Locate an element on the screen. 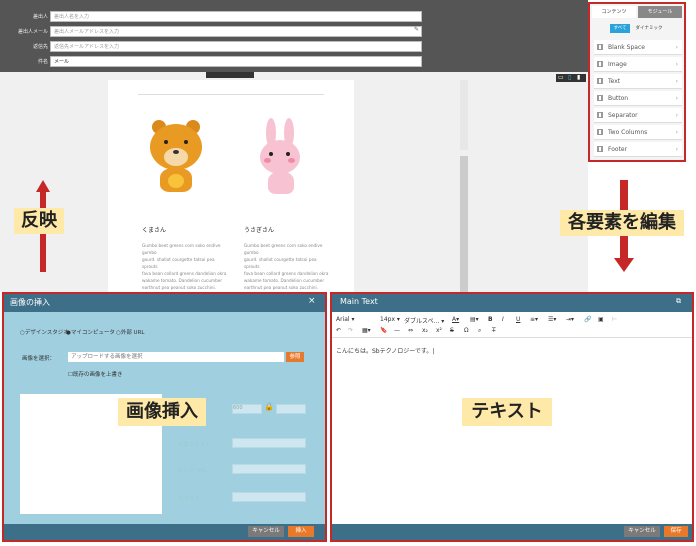  find-icon: ⌕ is located at coordinates (479, 331).